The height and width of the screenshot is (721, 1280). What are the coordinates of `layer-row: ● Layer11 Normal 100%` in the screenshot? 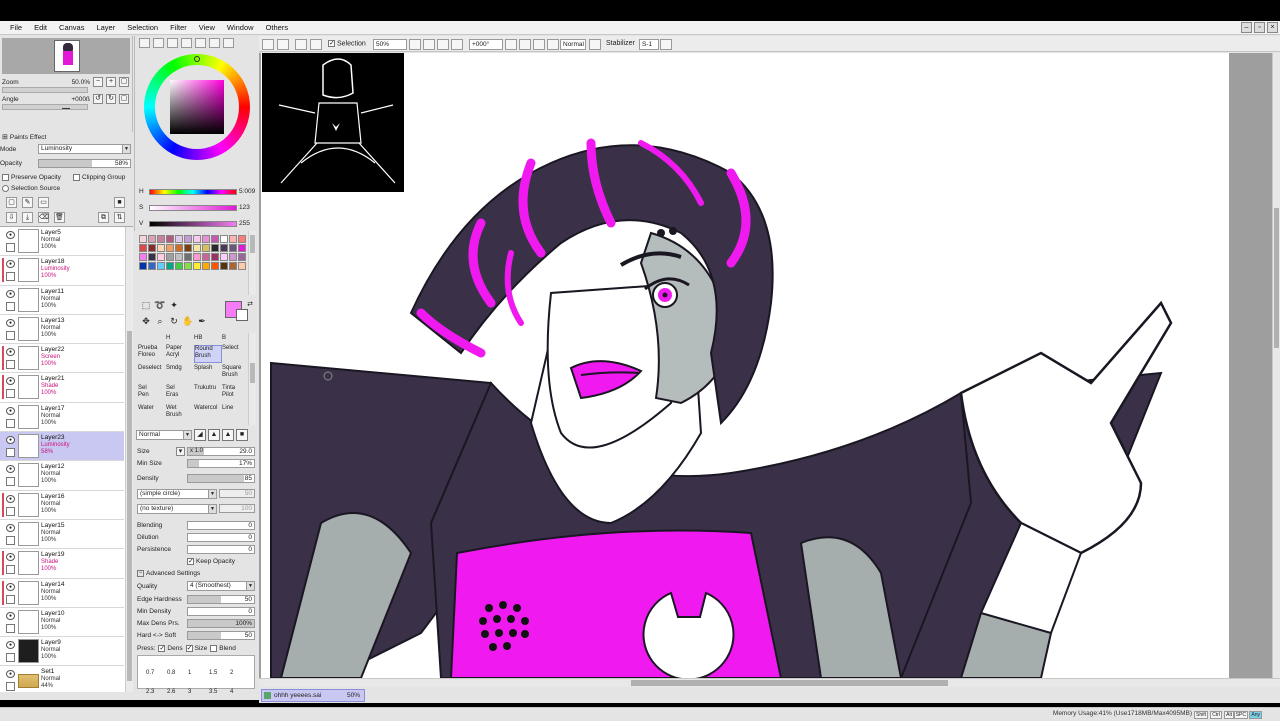 It's located at (62, 300).